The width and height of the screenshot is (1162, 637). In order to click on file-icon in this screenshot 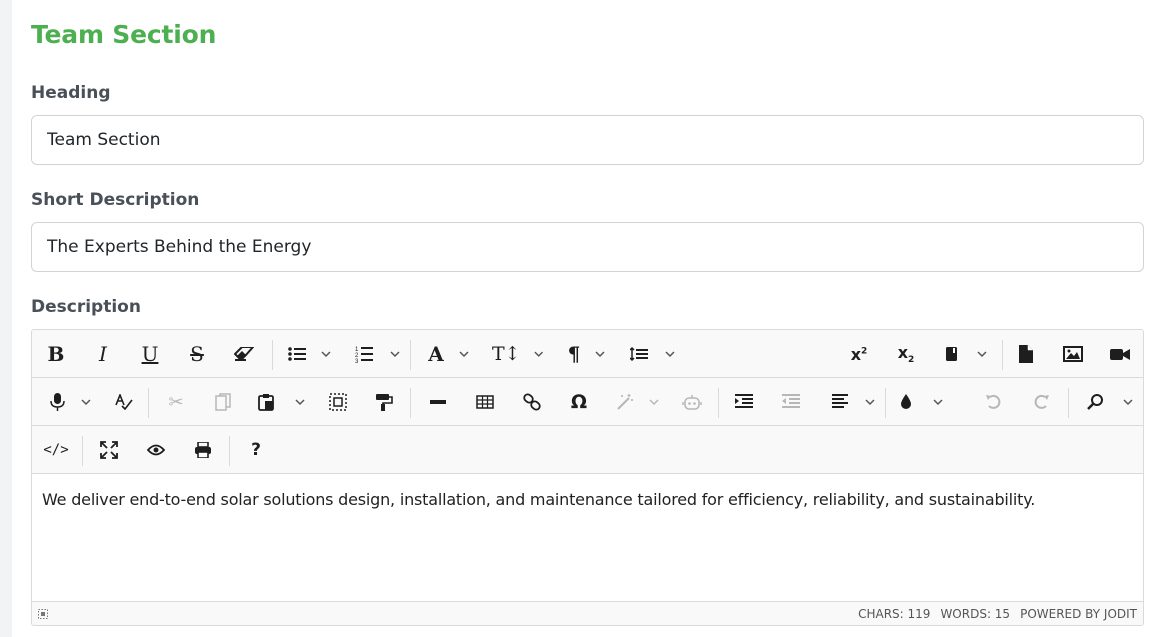, I will do `click(1026, 354)`.